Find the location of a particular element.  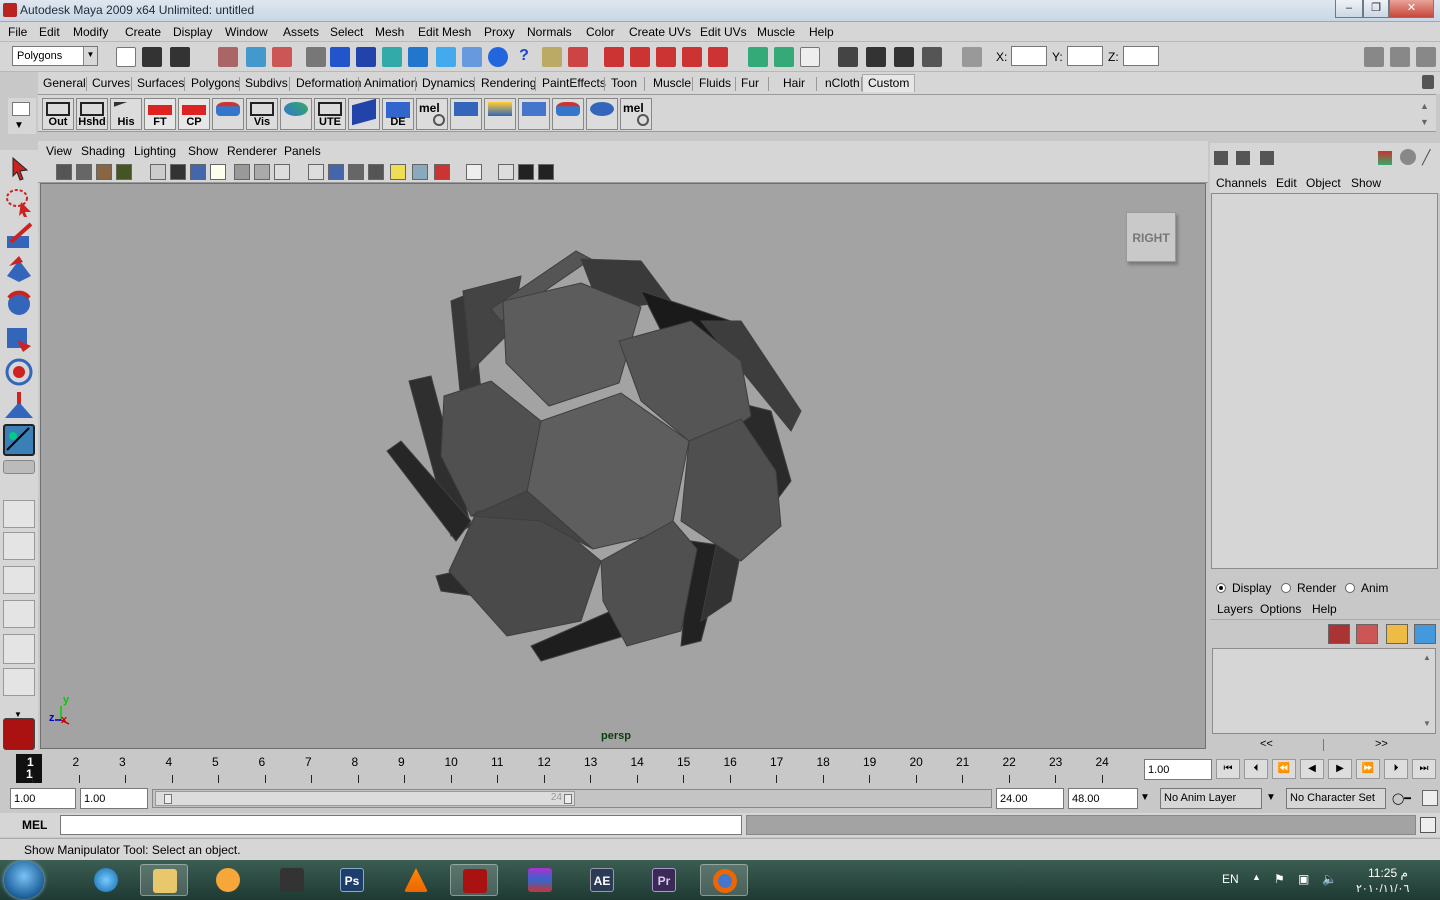

shelf-button-de: DE is located at coordinates (398, 114).